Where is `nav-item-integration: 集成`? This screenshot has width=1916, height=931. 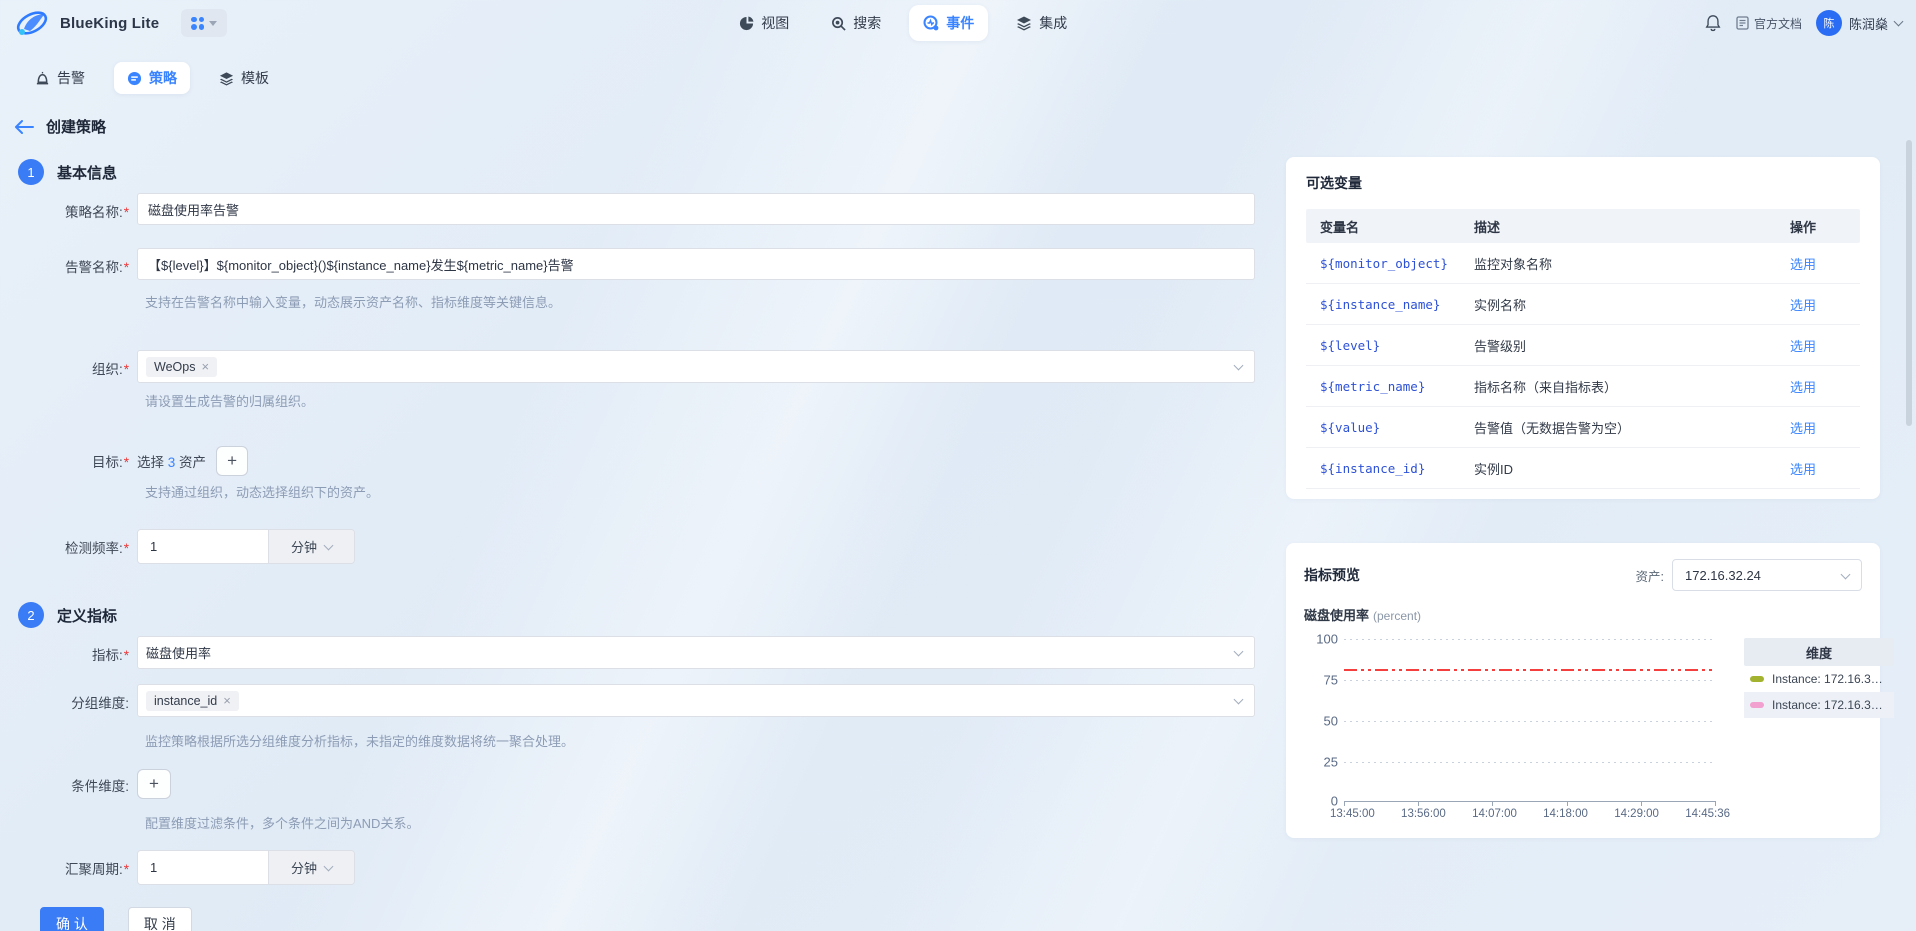
nav-item-integration: 集成 is located at coordinates (1041, 23).